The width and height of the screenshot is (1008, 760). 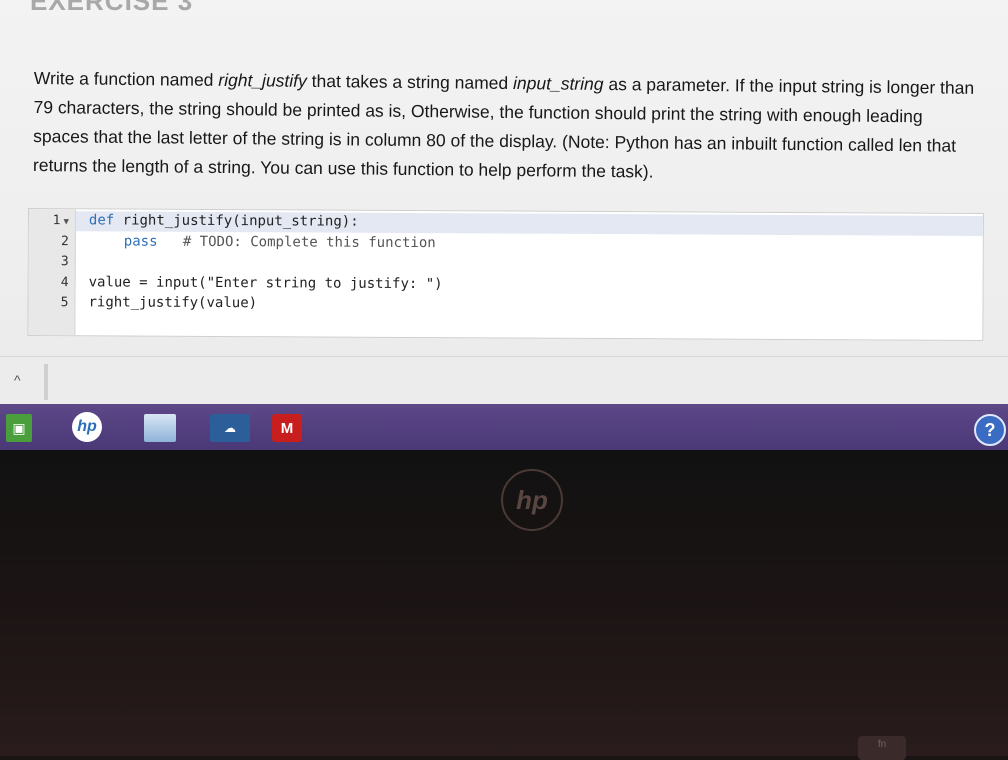 What do you see at coordinates (60, 221) in the screenshot?
I see `line-number: 1 ▼` at bounding box center [60, 221].